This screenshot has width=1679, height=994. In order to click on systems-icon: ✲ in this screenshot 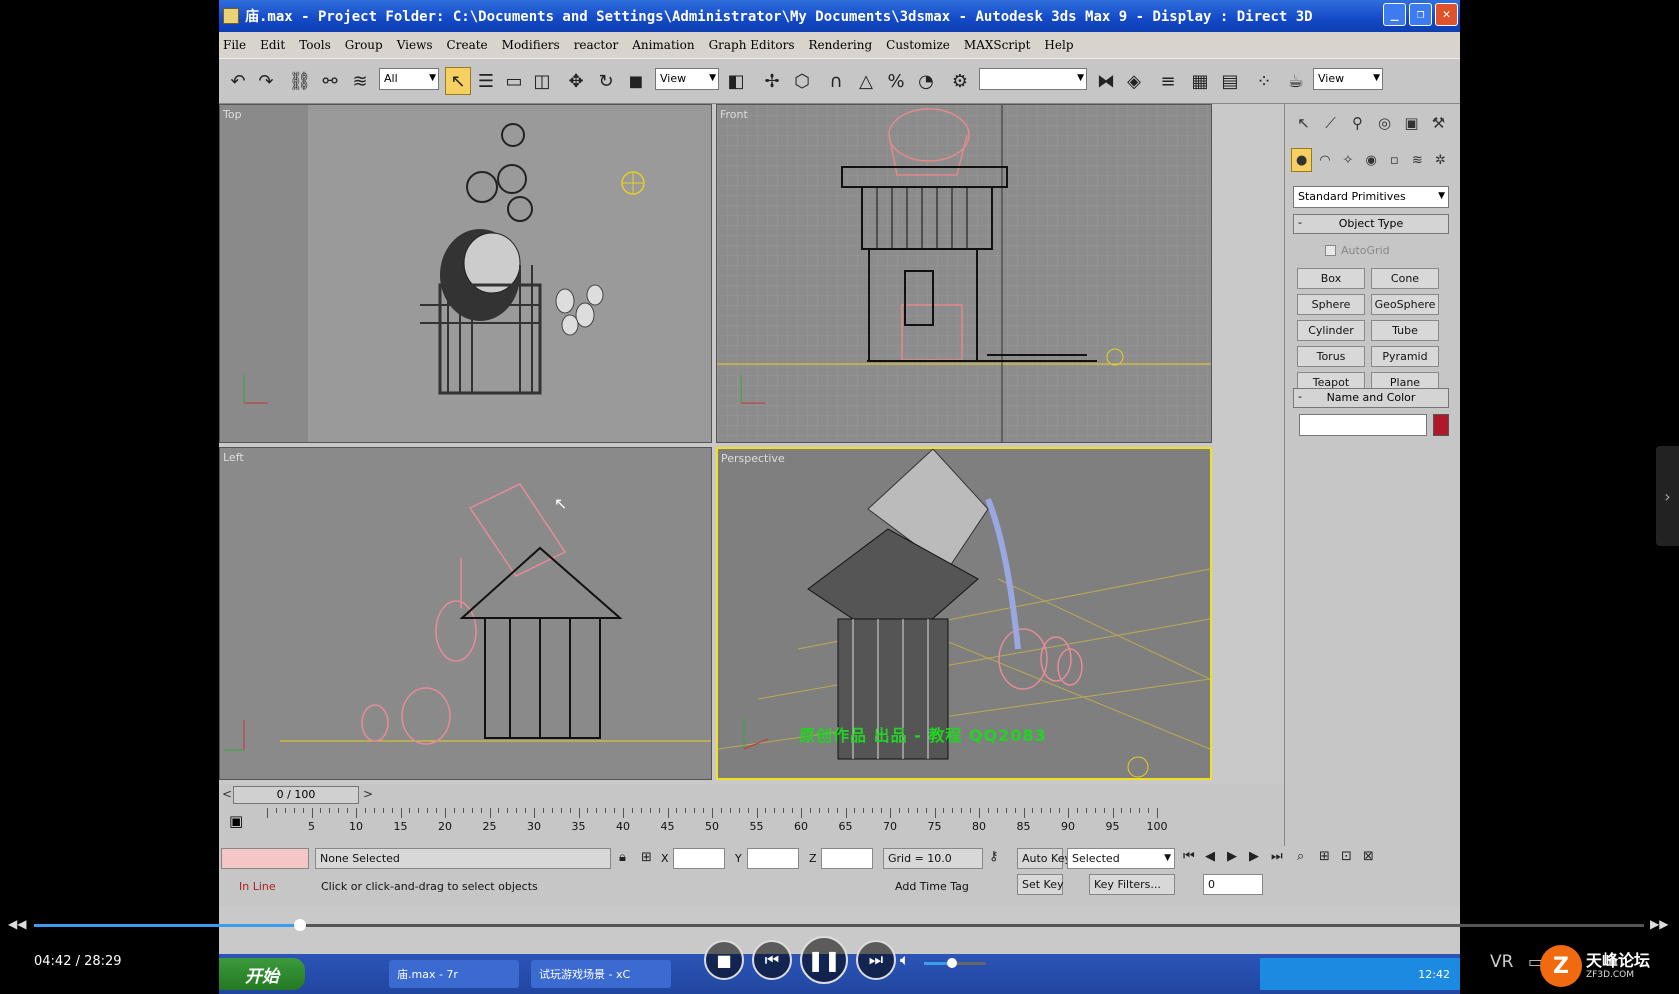, I will do `click(1440, 160)`.